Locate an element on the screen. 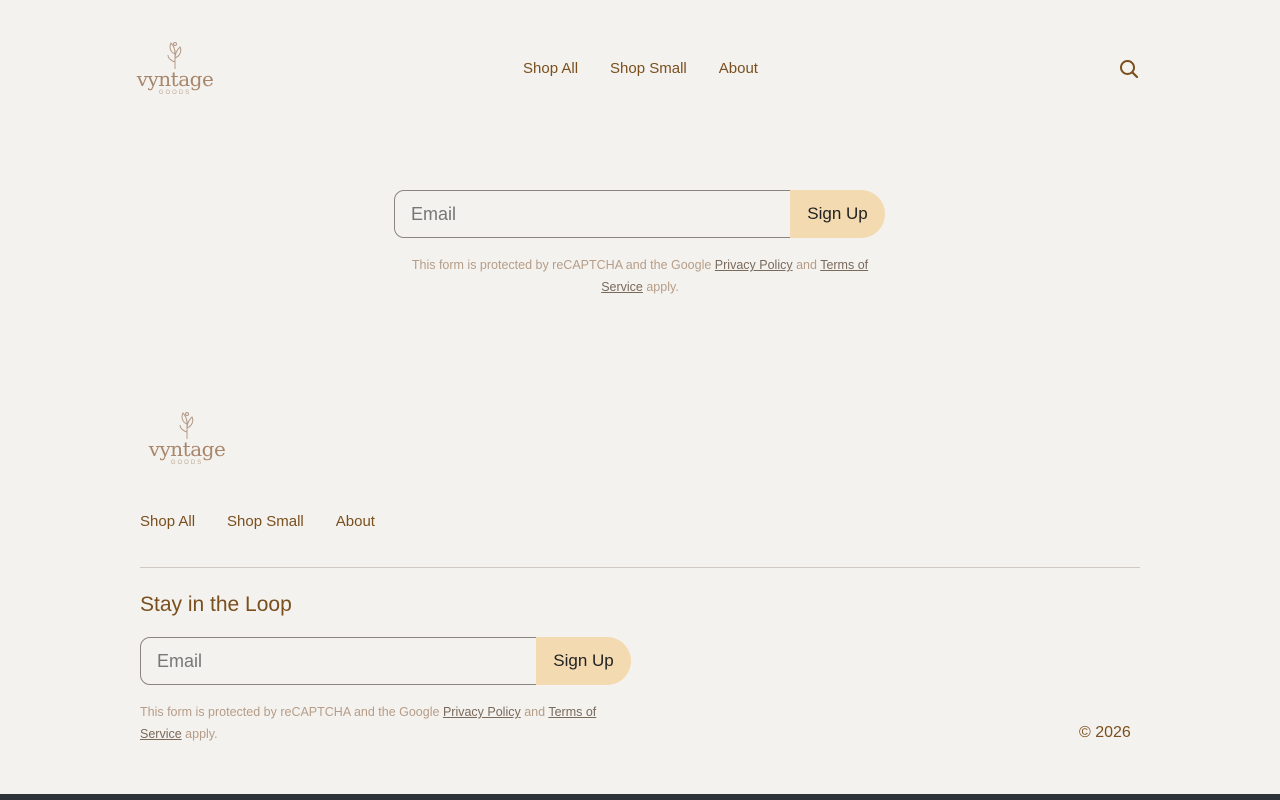 The image size is (1280, 800). footer-signup-form: Sign Up is located at coordinates (385, 661).